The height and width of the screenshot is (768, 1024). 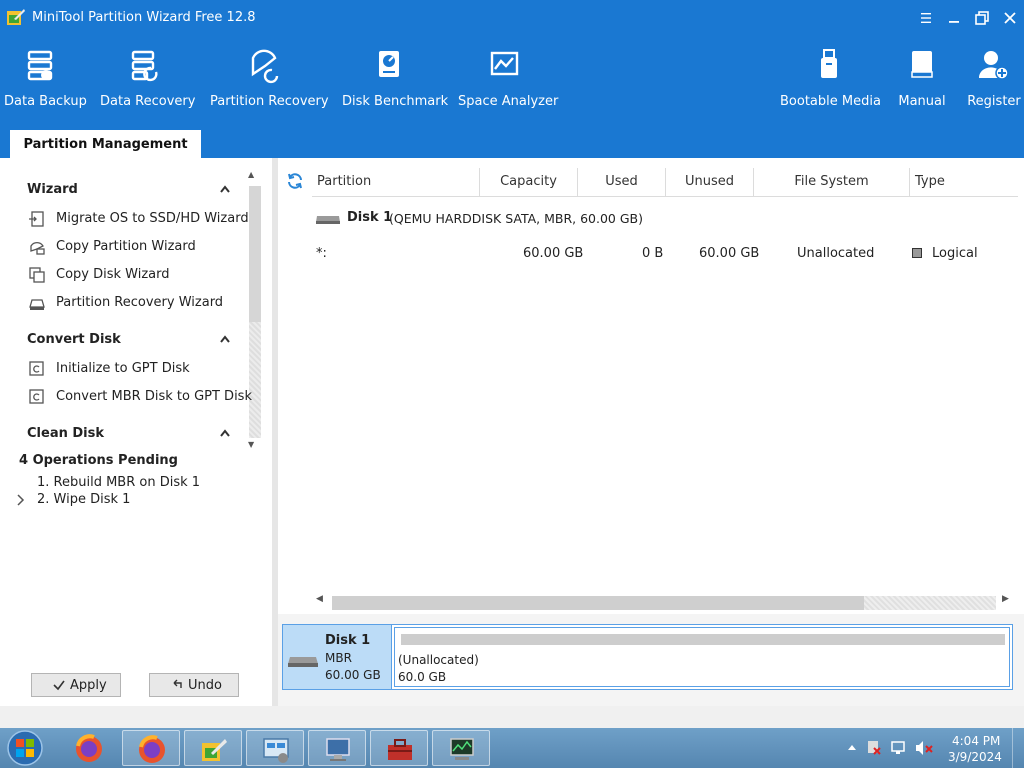 I want to click on initialize-gpt-icon, so click(x=36, y=368).